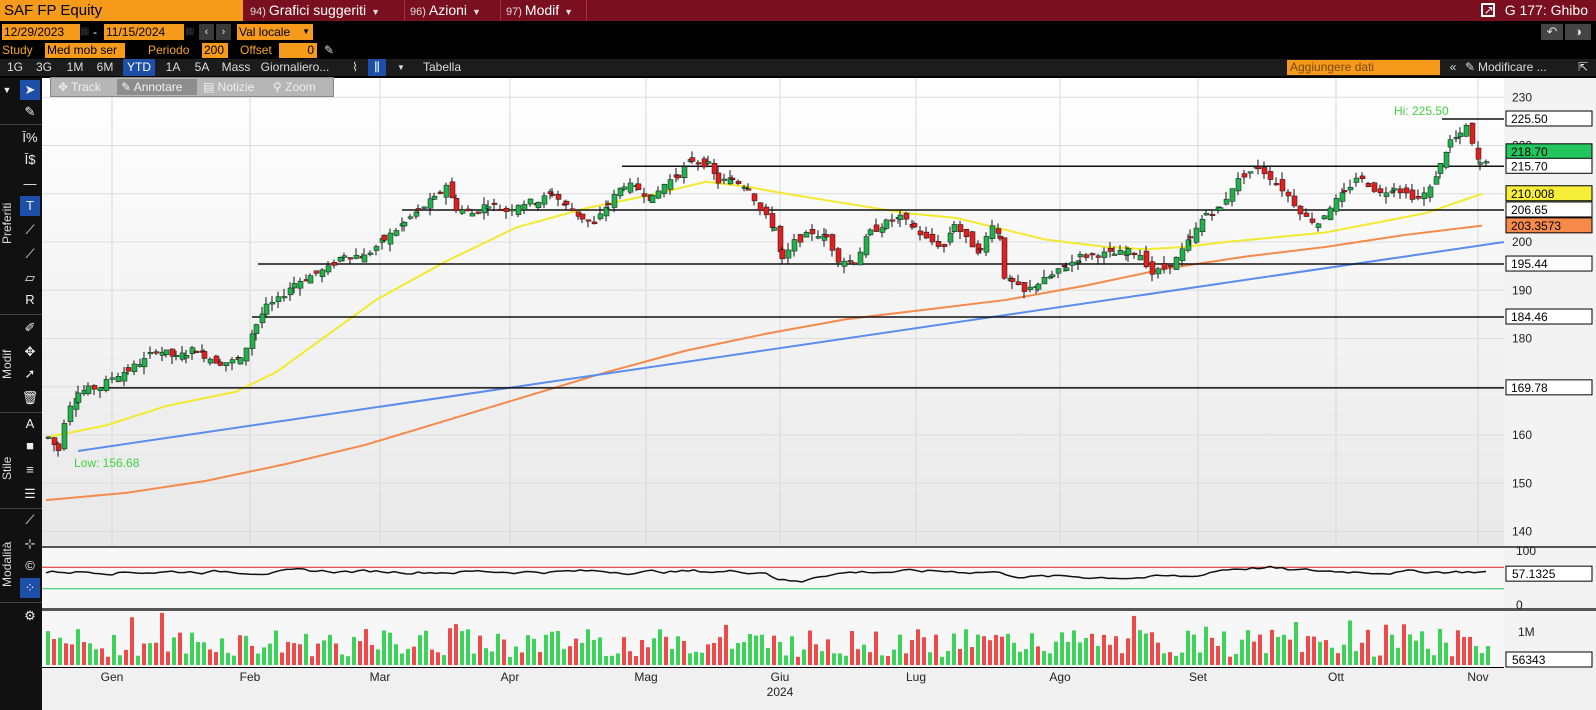 The image size is (1596, 710). Describe the element at coordinates (121, 10) in the screenshot. I see `ticker-field: SAF FP Equity` at that location.